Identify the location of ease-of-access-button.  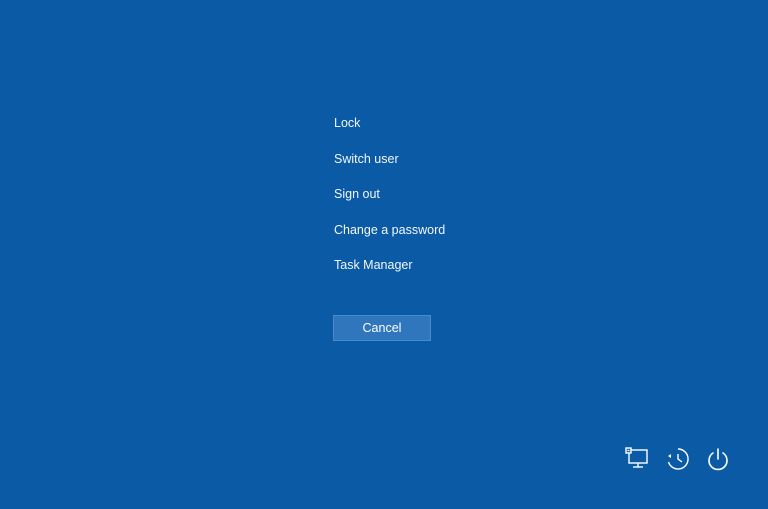
(678, 459).